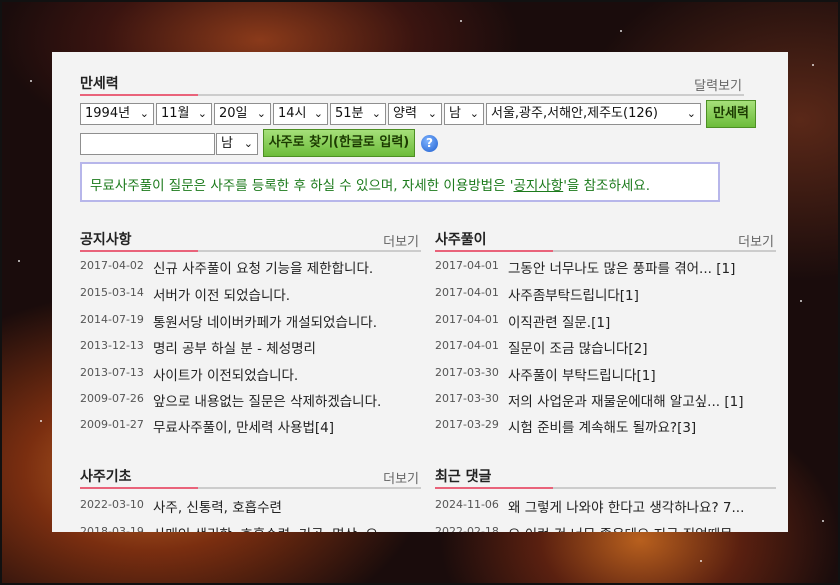 This screenshot has width=840, height=585. Describe the element at coordinates (578, 347) in the screenshot. I see `item-title: 질문이 조금 많습니다[2]` at that location.